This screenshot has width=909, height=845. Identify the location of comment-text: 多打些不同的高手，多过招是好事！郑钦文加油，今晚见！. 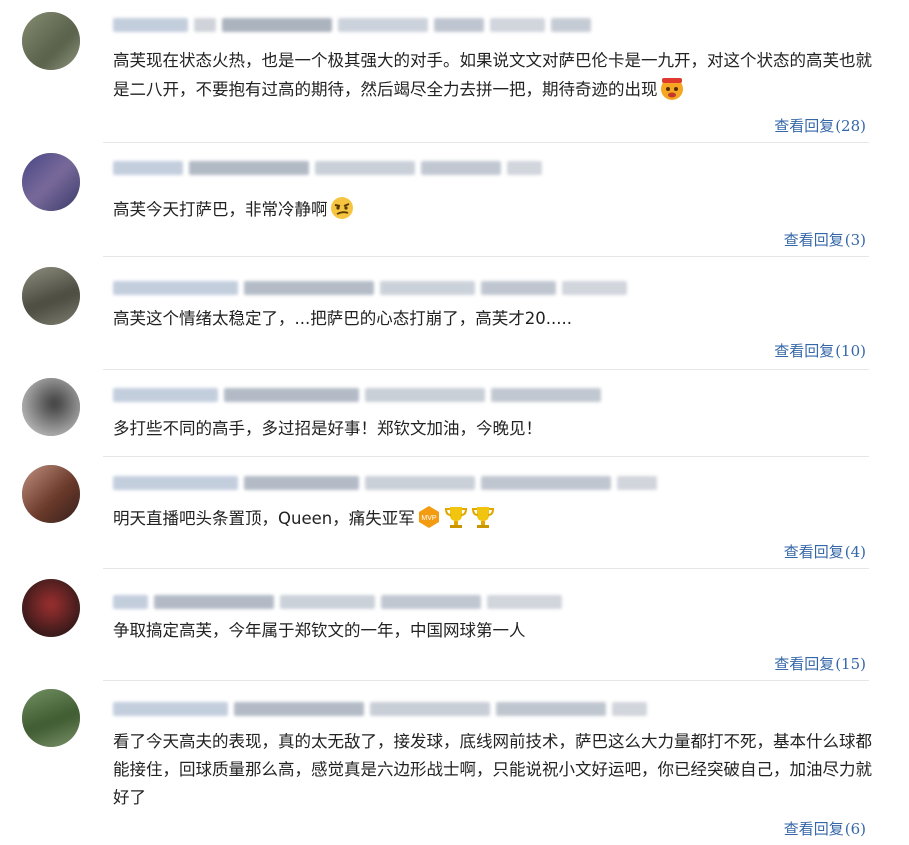
(327, 428).